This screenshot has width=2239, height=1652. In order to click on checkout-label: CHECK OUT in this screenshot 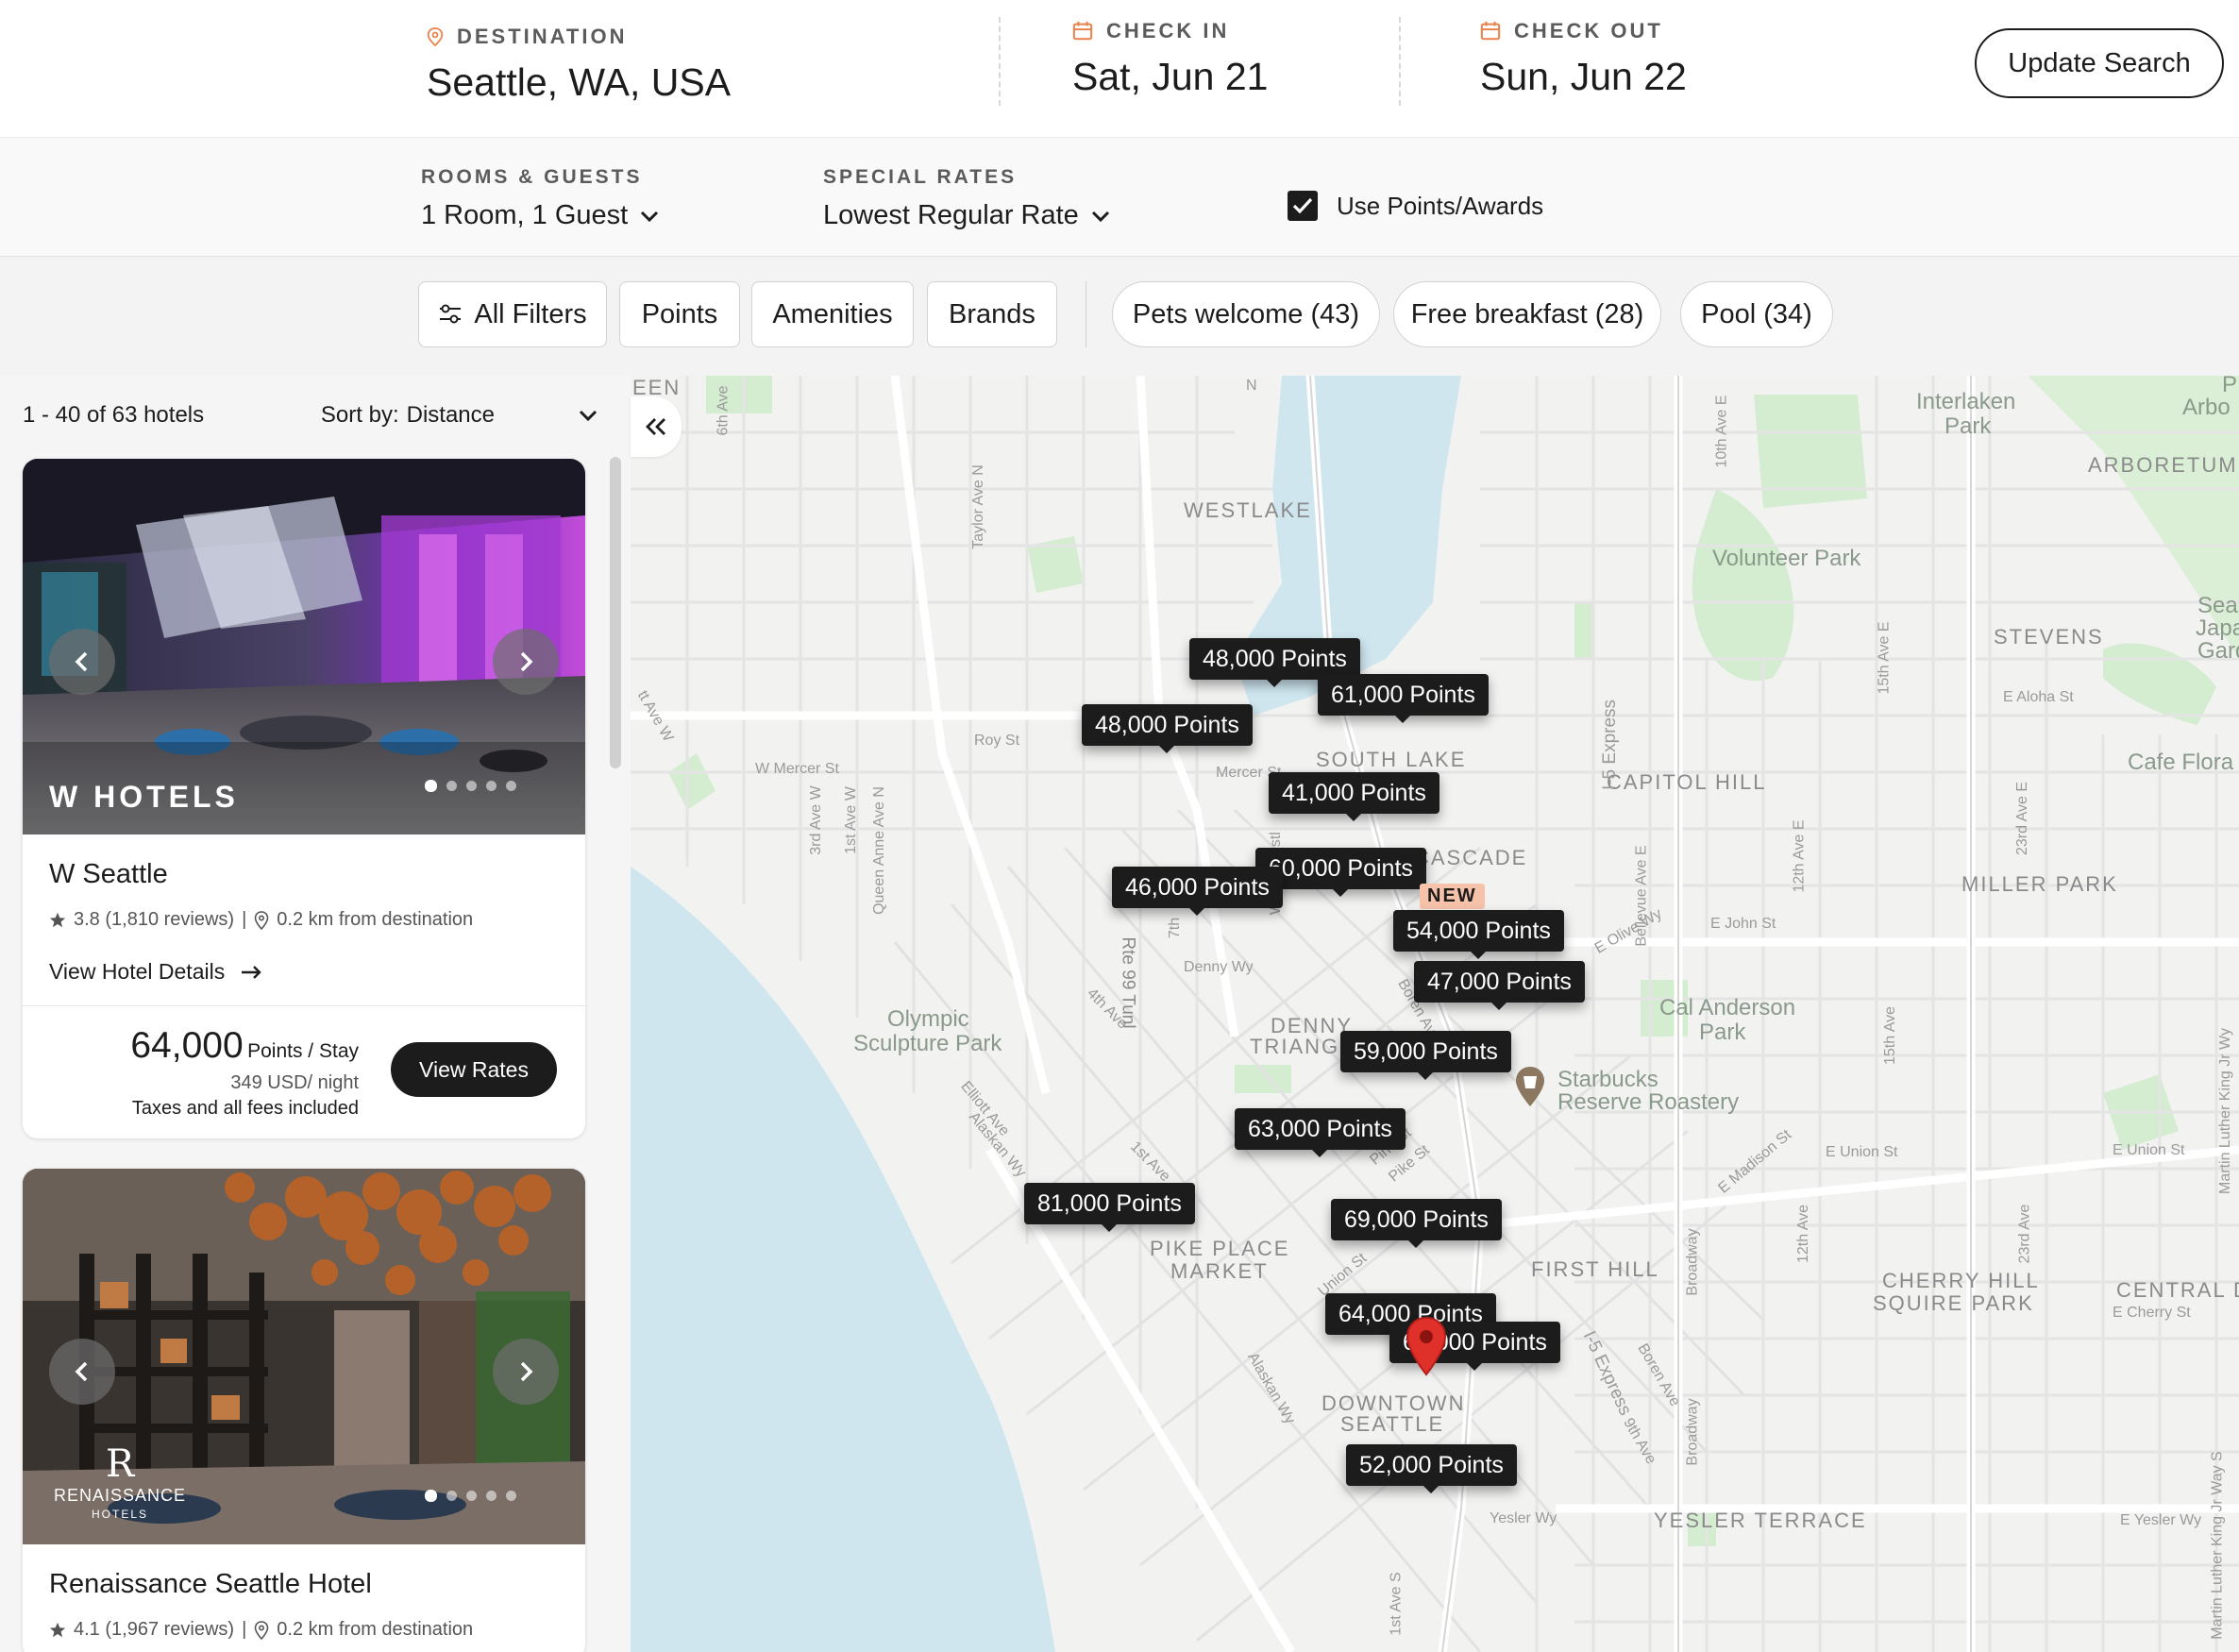, I will do `click(1588, 30)`.